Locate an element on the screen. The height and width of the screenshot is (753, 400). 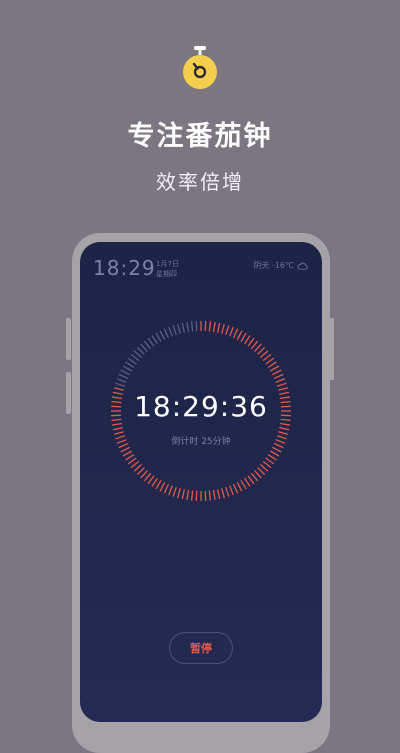
pause-button: 暂停 is located at coordinates (201, 648).